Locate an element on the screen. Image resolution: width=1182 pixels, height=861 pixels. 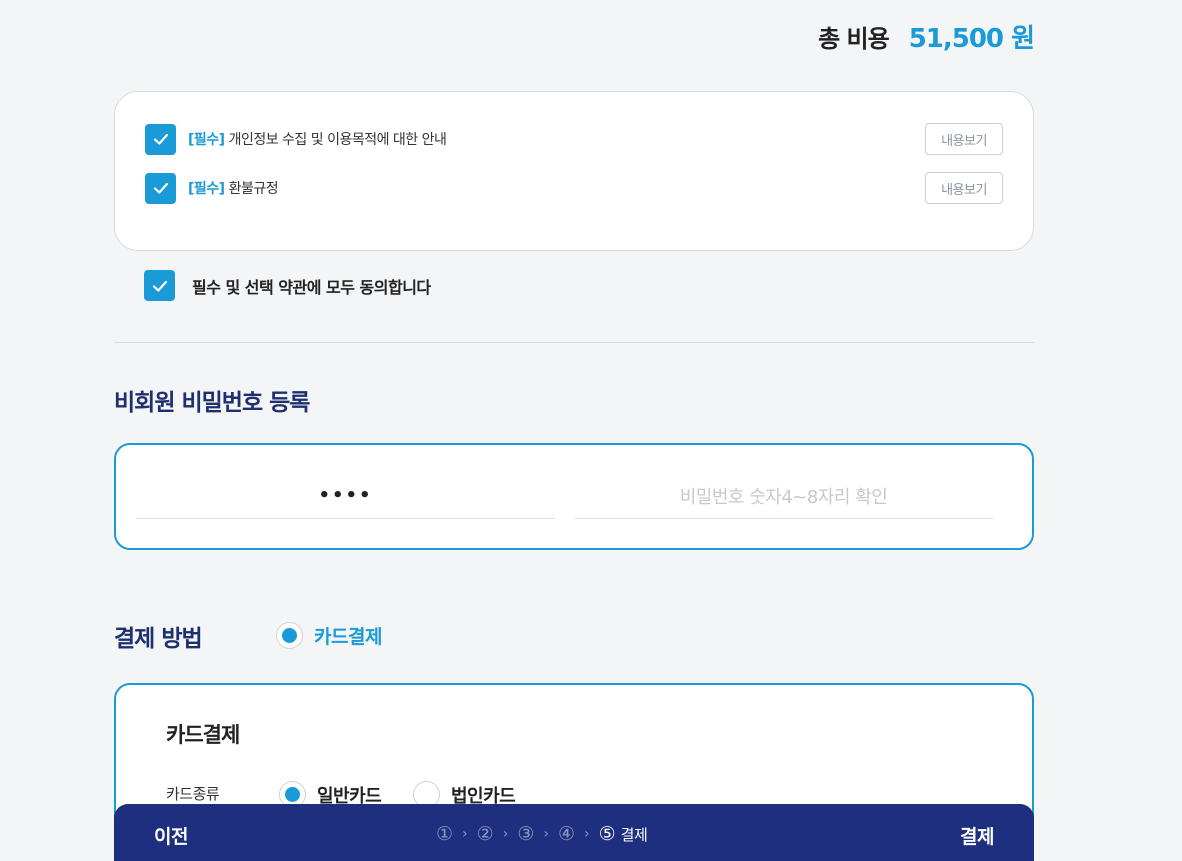
refund-view-button: 내용보기 is located at coordinates (964, 188).